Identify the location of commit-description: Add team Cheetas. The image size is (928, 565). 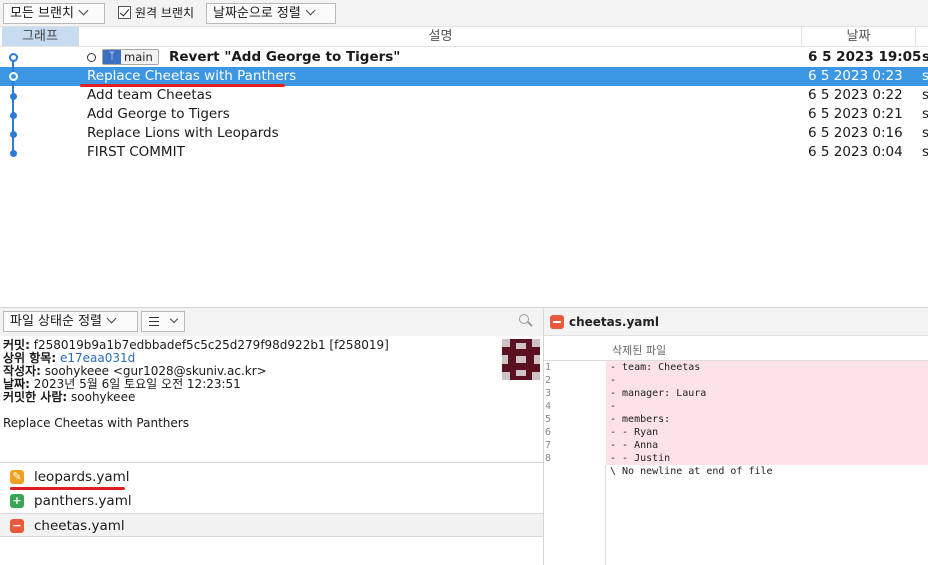
(149, 95).